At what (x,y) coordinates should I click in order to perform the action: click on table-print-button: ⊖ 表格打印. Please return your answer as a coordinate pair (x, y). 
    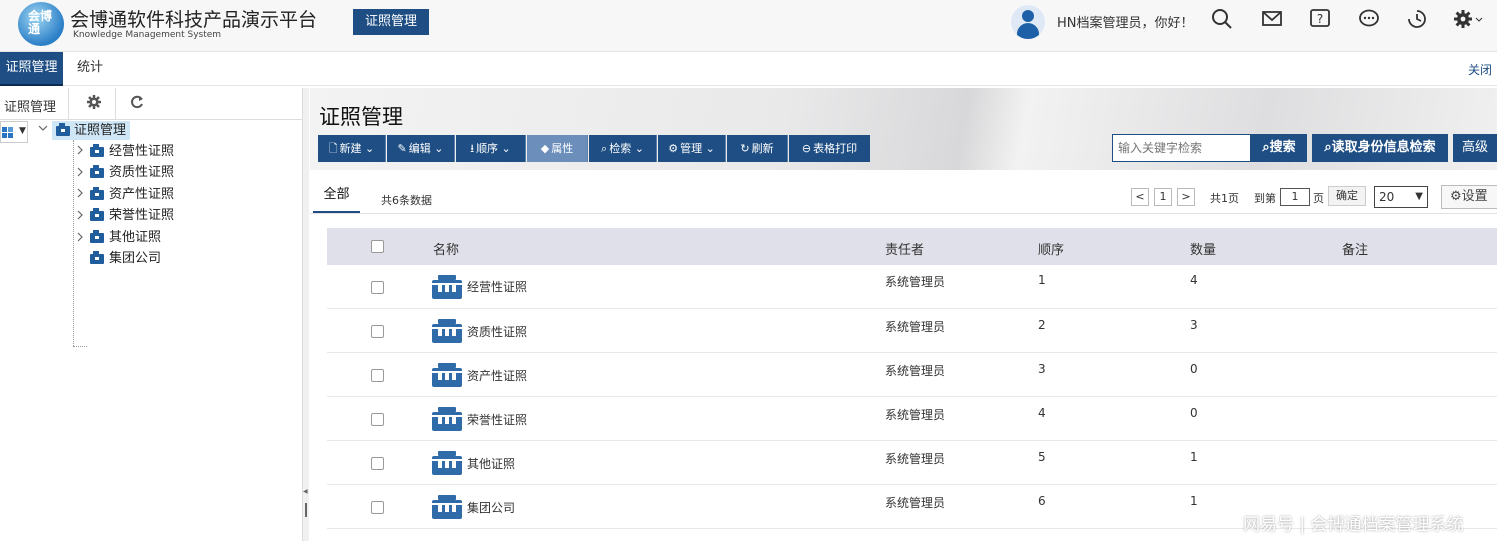
    Looking at the image, I should click on (829, 148).